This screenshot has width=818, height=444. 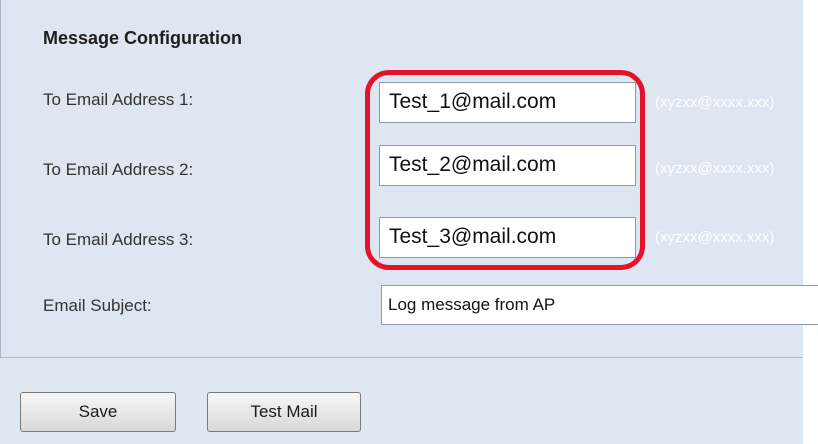 What do you see at coordinates (507, 237) in the screenshot?
I see `email-address-3-input: Test_3@mail.com` at bounding box center [507, 237].